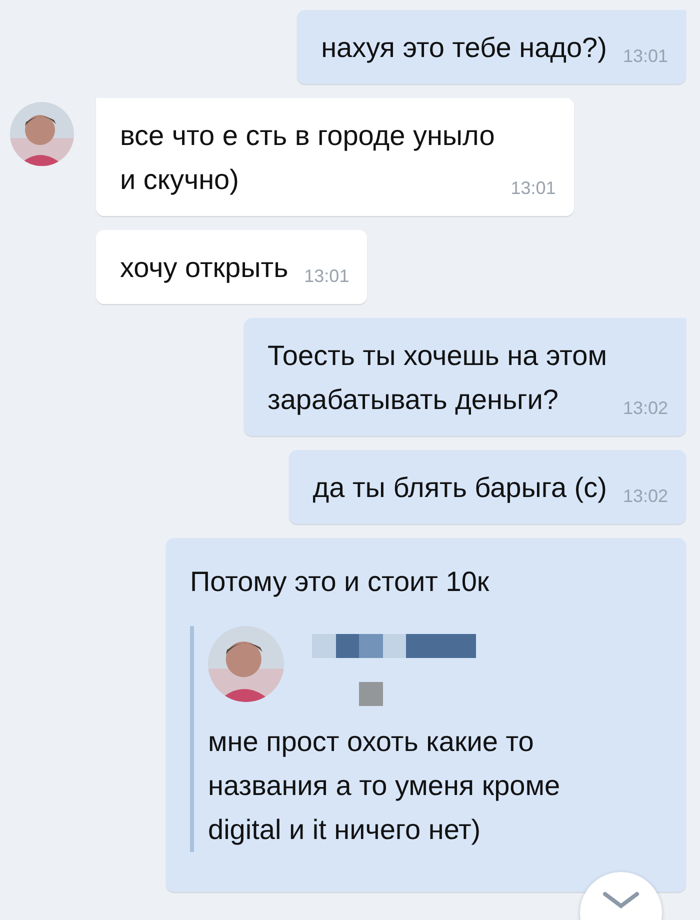 The width and height of the screenshot is (700, 920). I want to click on message-text: Потому это и стоит 10к, so click(340, 581).